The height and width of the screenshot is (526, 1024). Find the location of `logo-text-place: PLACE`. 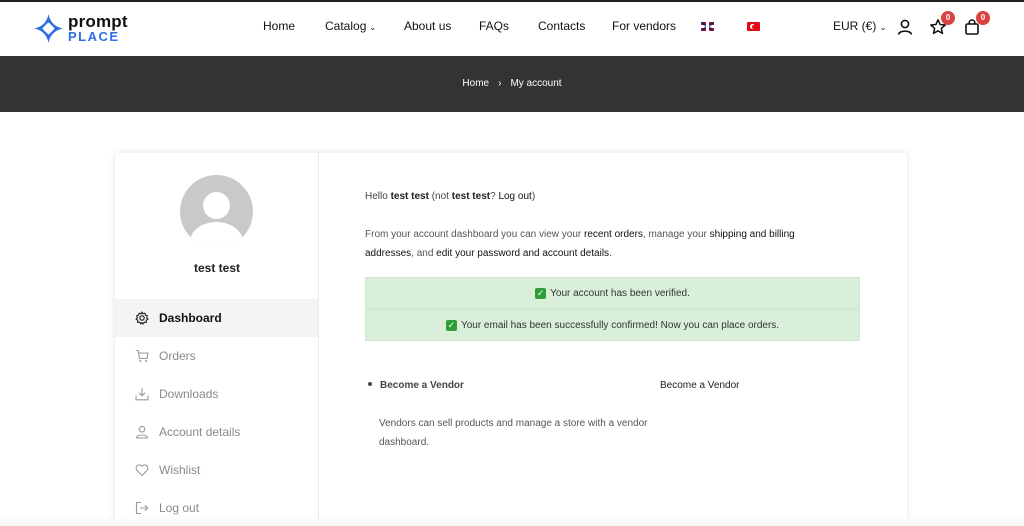

logo-text-place: PLACE is located at coordinates (94, 36).